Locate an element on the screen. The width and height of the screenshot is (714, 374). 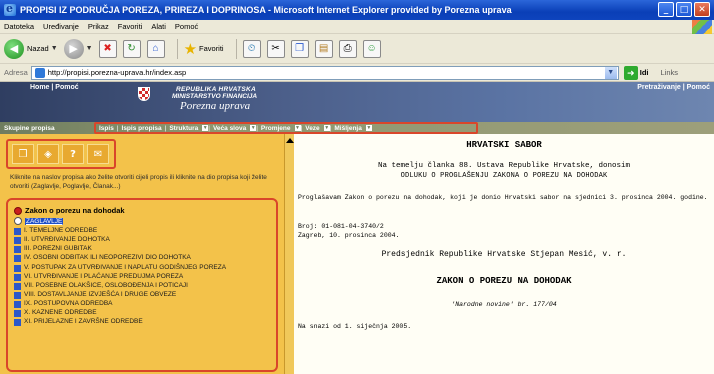
menu-prikaz: Prikaz is located at coordinates (98, 26).